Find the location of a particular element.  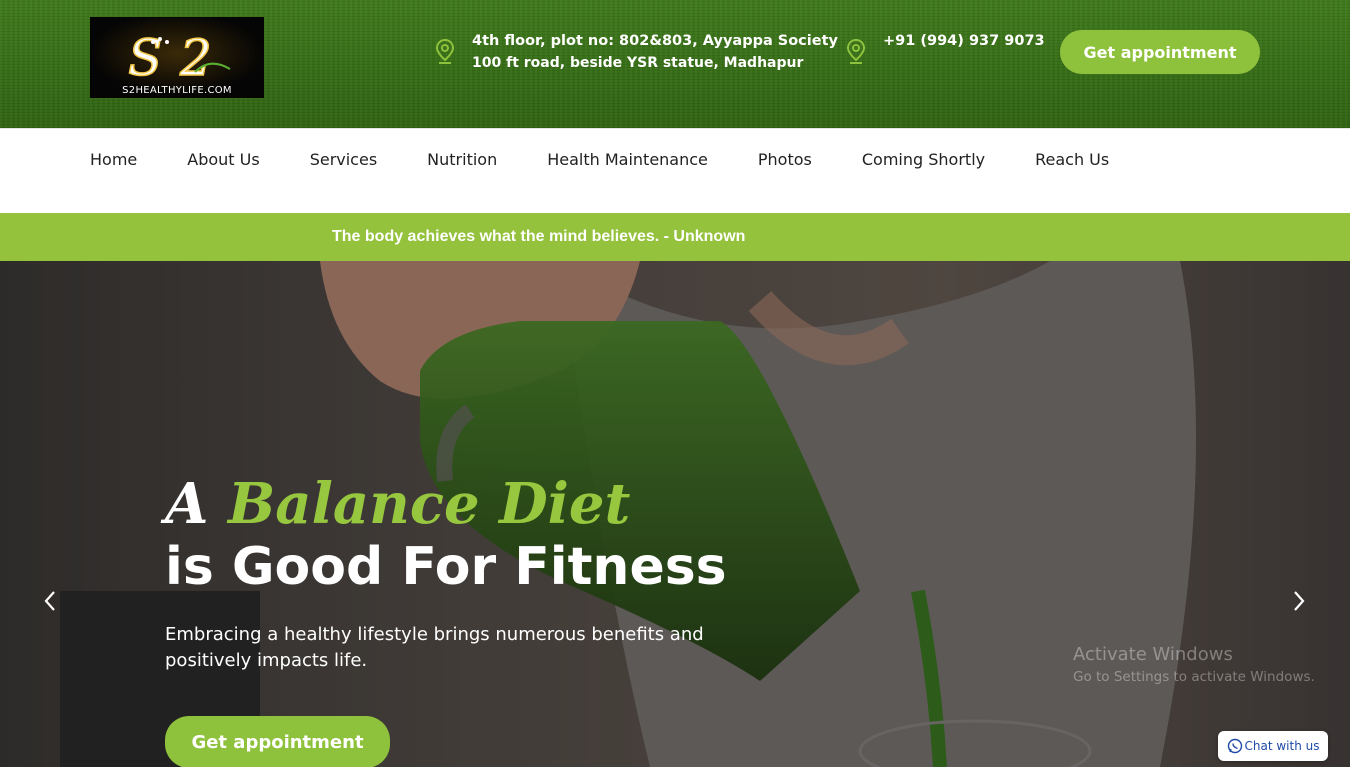

nav-item-photos: Photos is located at coordinates (785, 159).